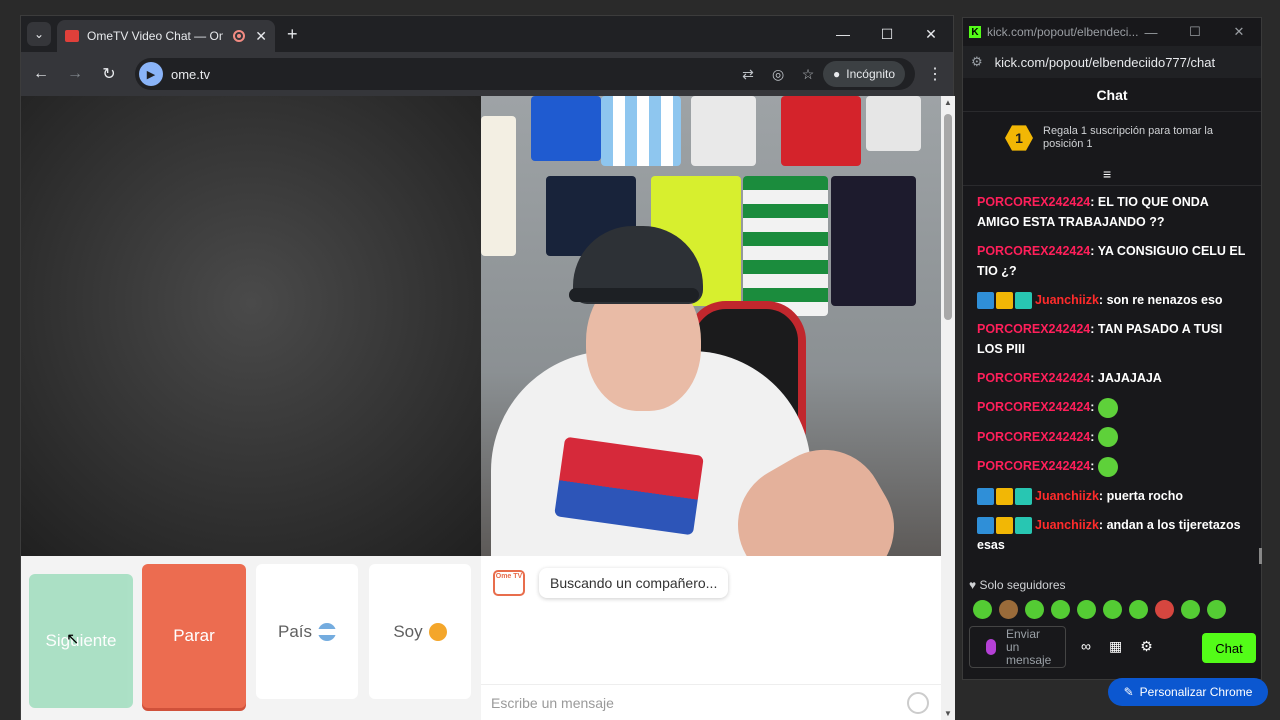  I want to click on send-chat-button: Chat, so click(1229, 648).